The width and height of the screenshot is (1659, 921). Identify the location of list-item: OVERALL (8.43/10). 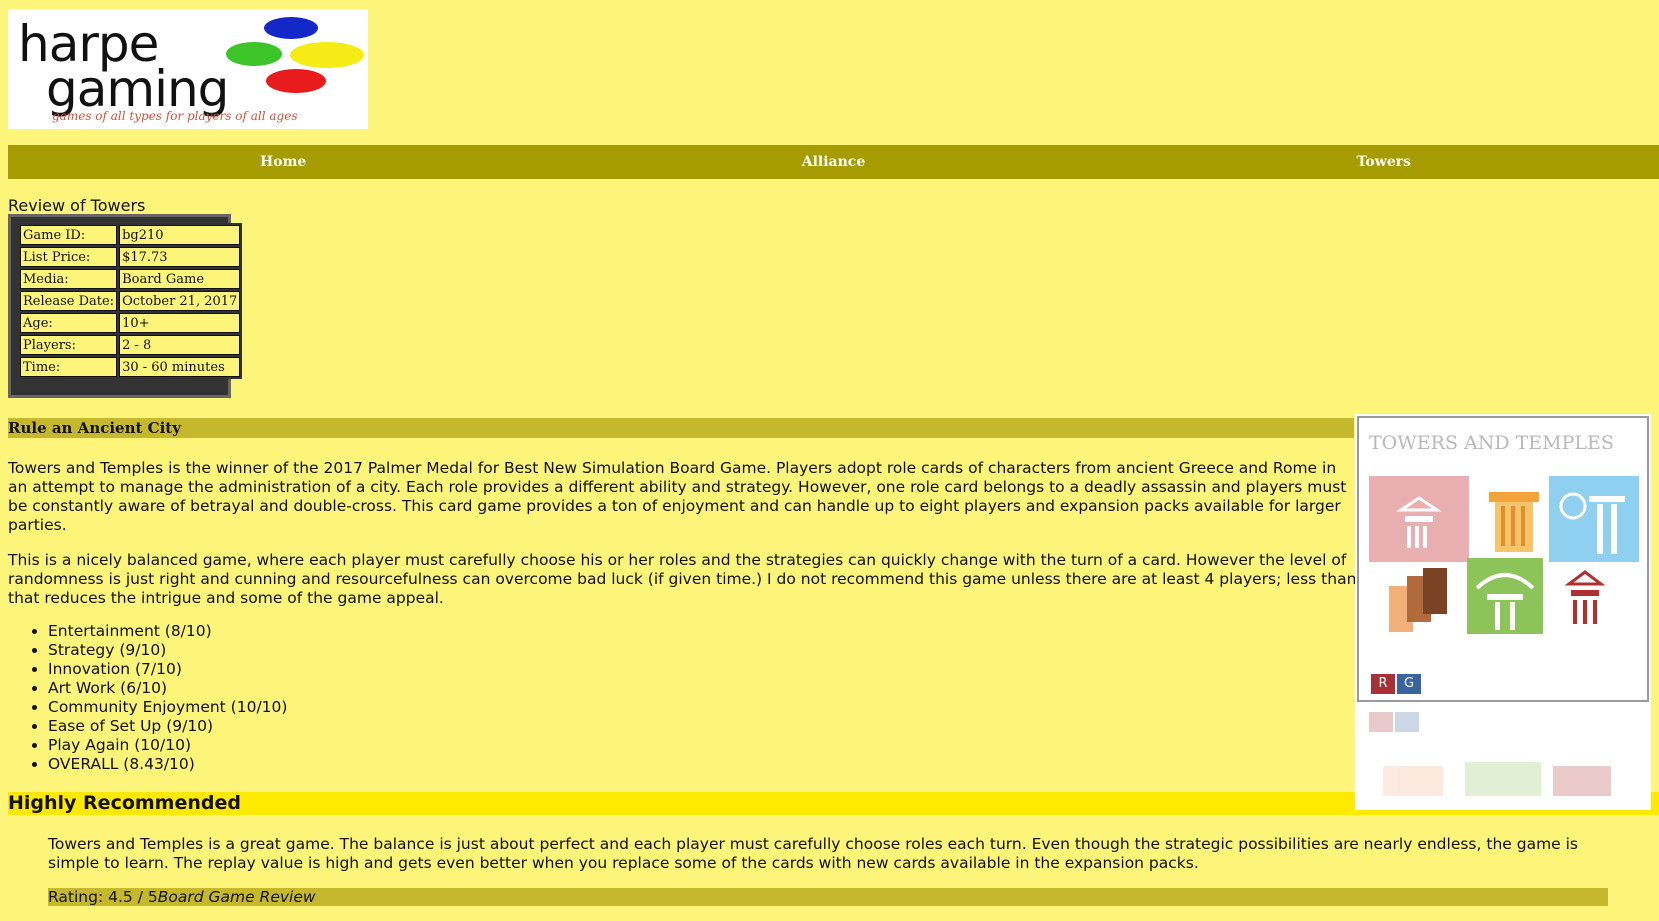
(167, 764).